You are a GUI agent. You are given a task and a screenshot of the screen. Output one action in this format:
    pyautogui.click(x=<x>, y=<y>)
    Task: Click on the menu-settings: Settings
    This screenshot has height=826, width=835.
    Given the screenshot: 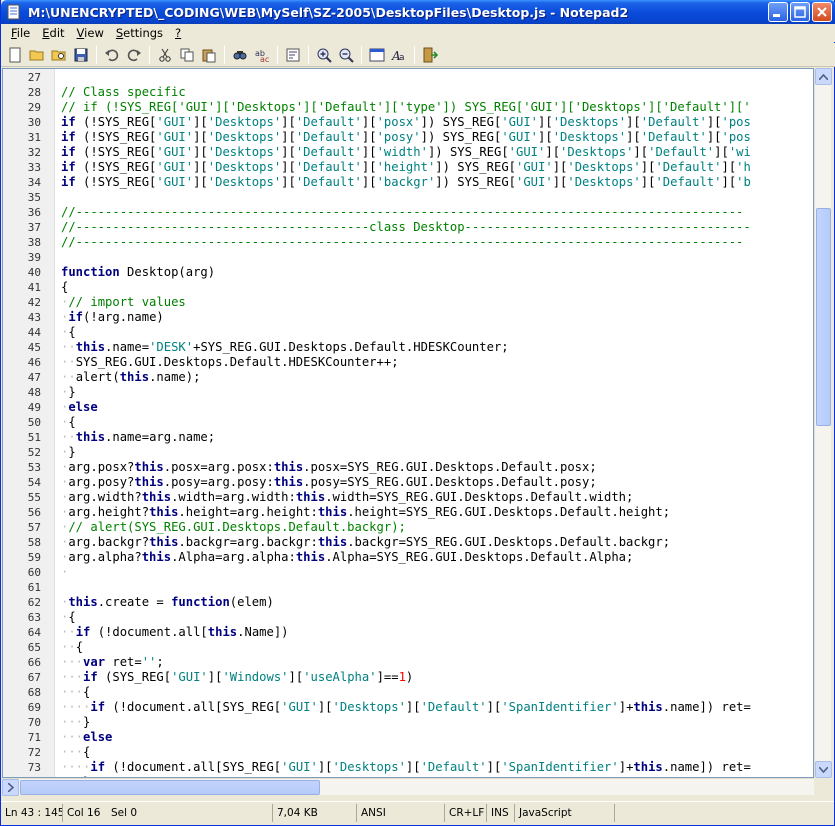 What is the action you would take?
    pyautogui.click(x=139, y=33)
    